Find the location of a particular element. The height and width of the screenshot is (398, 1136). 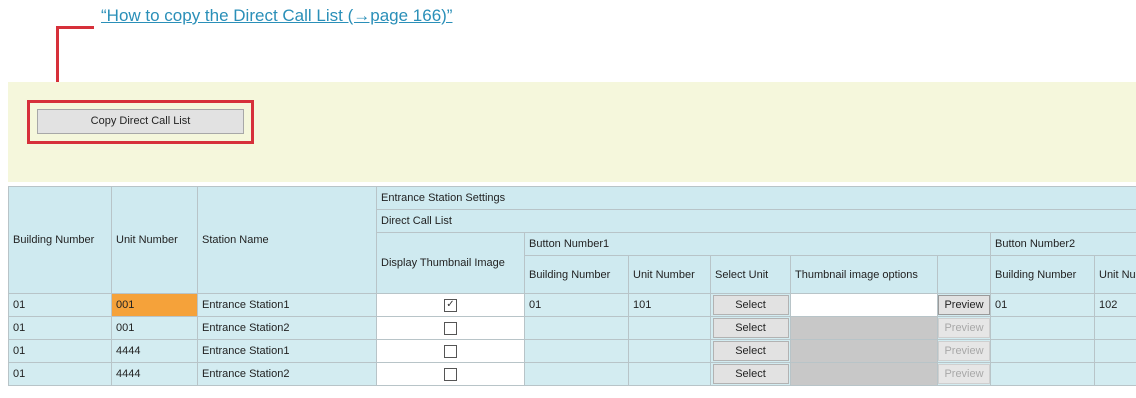

header-building-number: Building Number is located at coordinates (60, 240).